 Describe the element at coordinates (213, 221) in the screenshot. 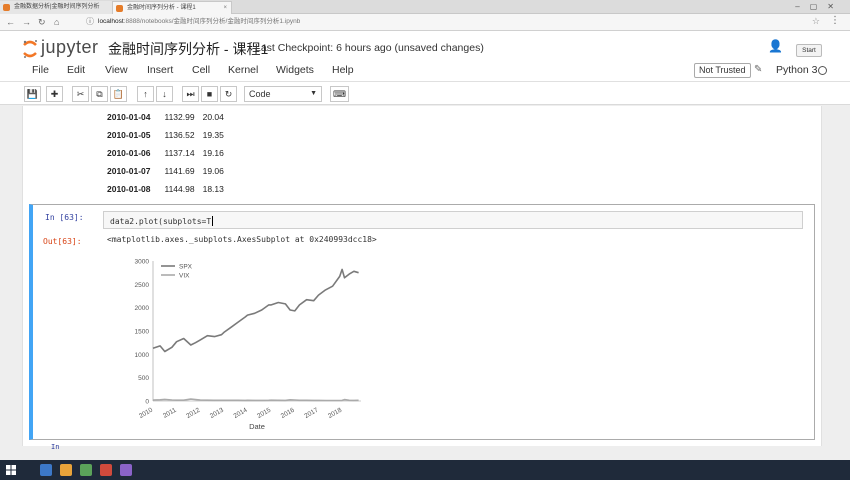

I see `text-cursor` at that location.